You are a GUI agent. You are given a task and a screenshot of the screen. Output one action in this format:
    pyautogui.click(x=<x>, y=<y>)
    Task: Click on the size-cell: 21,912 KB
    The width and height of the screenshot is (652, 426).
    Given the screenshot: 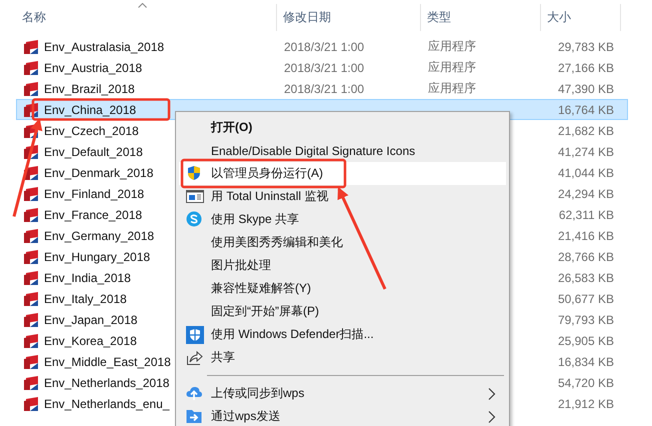 What is the action you would take?
    pyautogui.click(x=586, y=403)
    